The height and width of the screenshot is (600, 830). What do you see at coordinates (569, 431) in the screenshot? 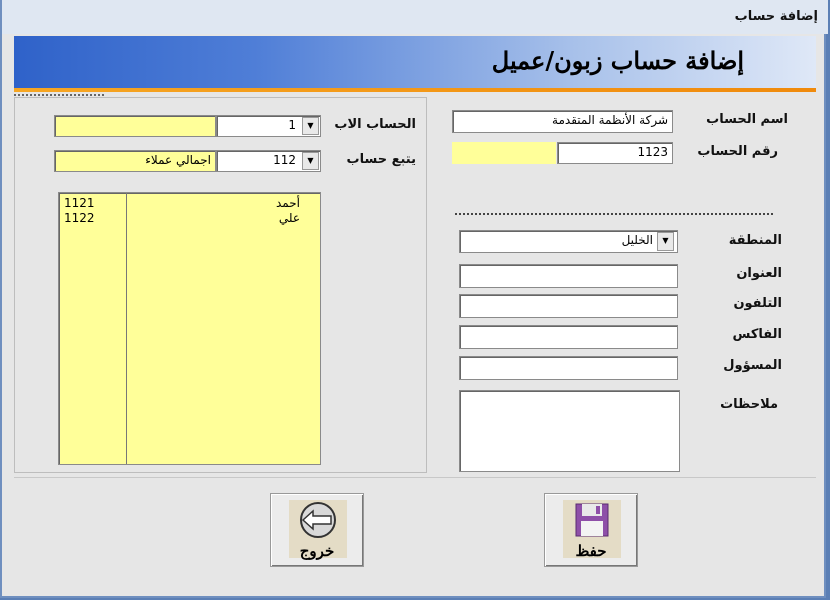
I see `notes-textarea` at bounding box center [569, 431].